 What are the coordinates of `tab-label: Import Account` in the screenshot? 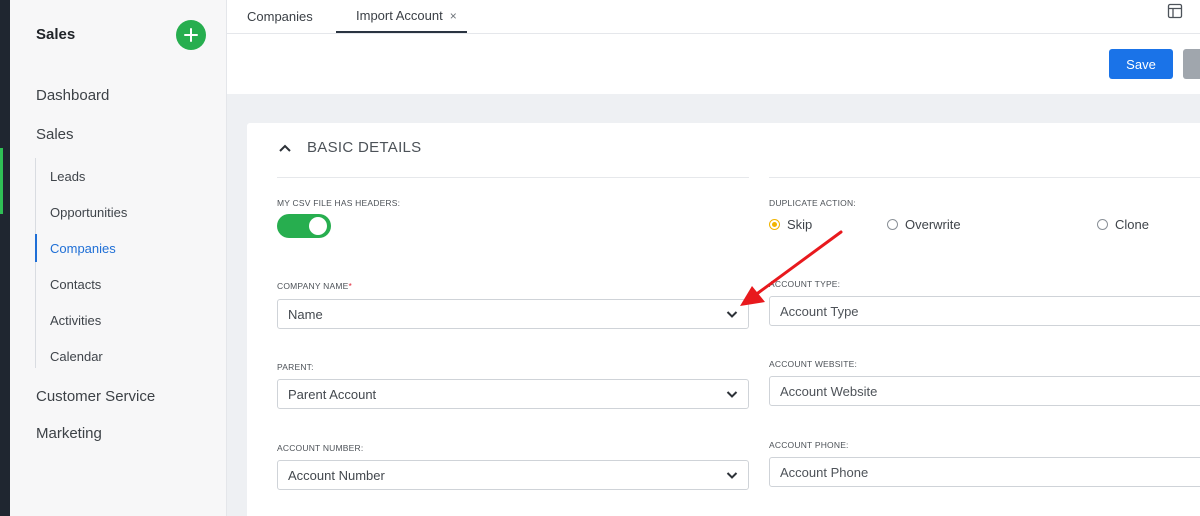 It's located at (399, 15).